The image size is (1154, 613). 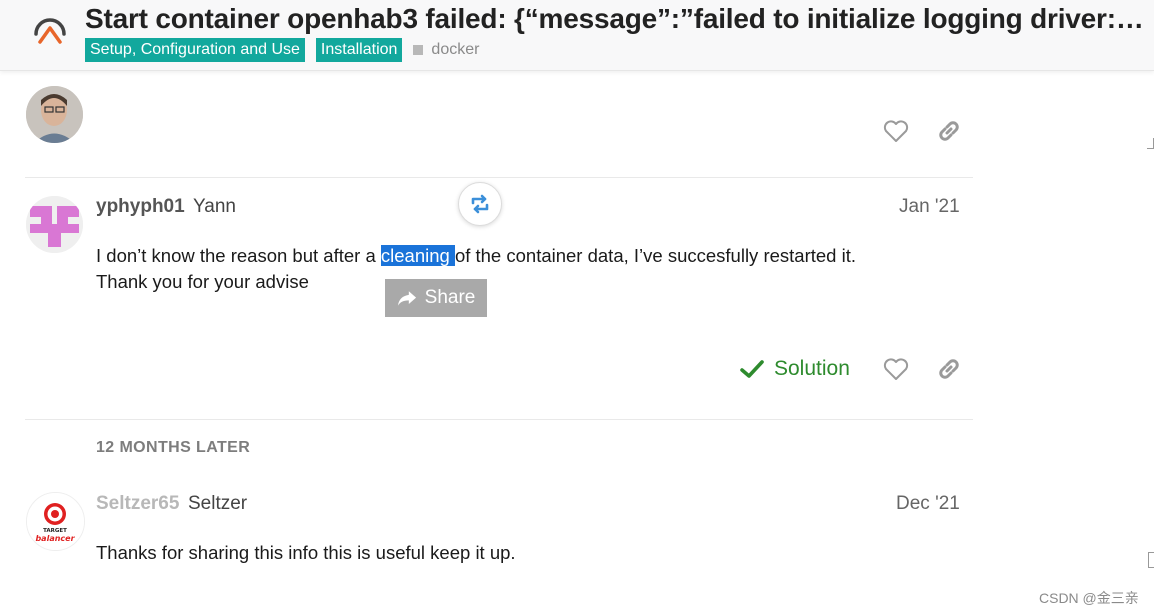 What do you see at coordinates (406, 298) in the screenshot?
I see `share-arrow-icon` at bounding box center [406, 298].